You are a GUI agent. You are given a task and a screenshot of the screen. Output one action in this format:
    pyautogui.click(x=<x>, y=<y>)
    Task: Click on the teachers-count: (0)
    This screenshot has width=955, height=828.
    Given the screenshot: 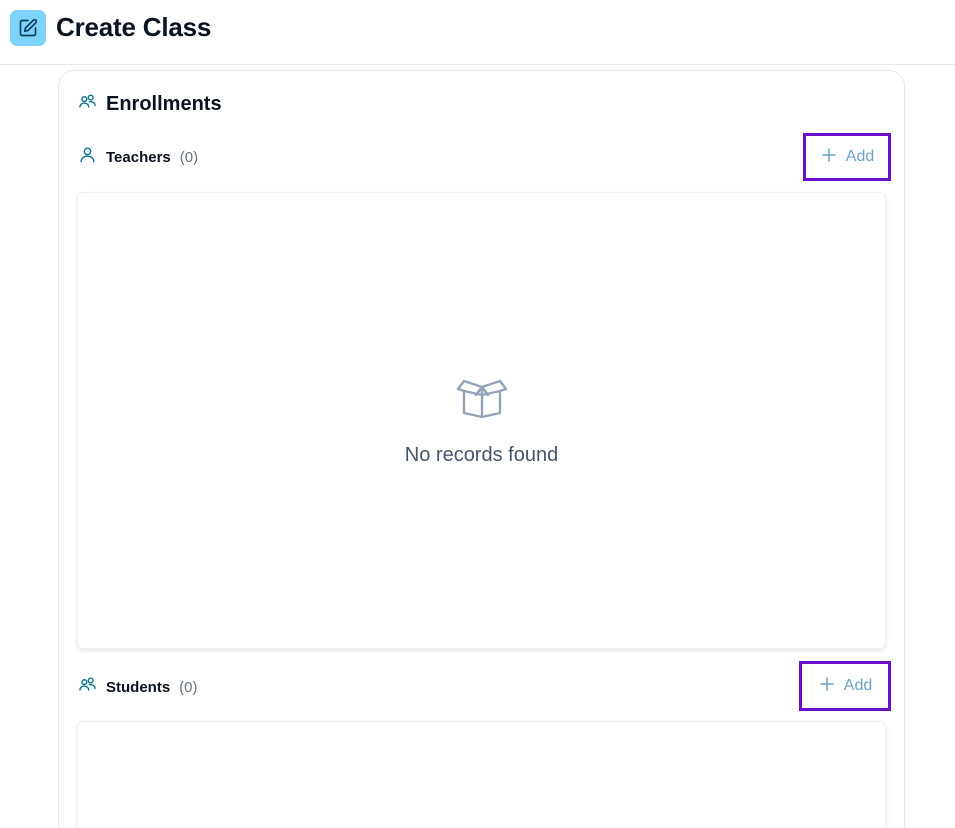 What is the action you would take?
    pyautogui.click(x=189, y=157)
    